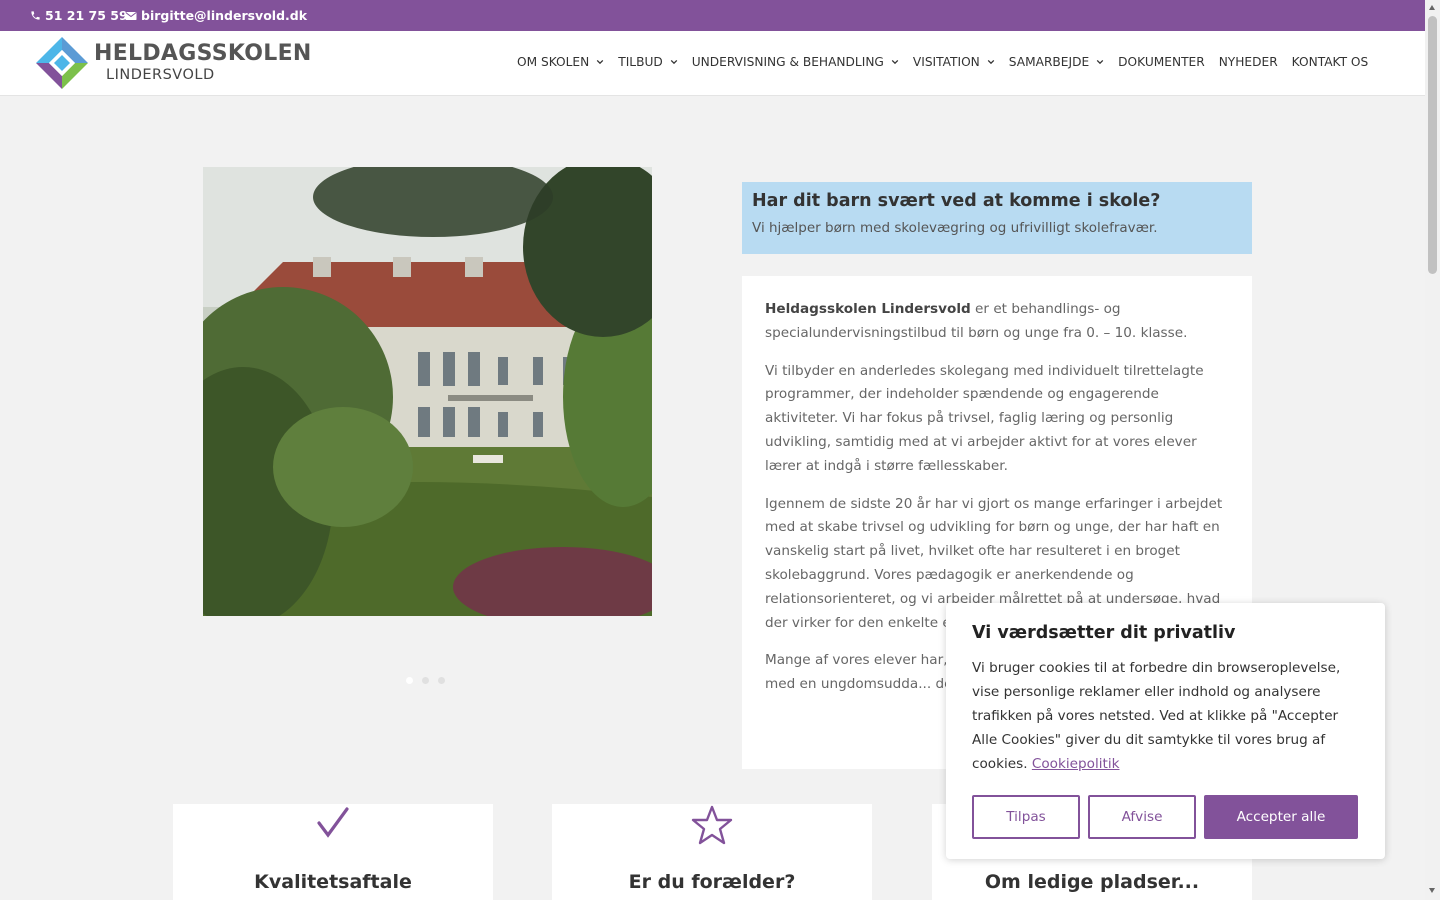  I want to click on nav-label: TILBUD, so click(640, 62).